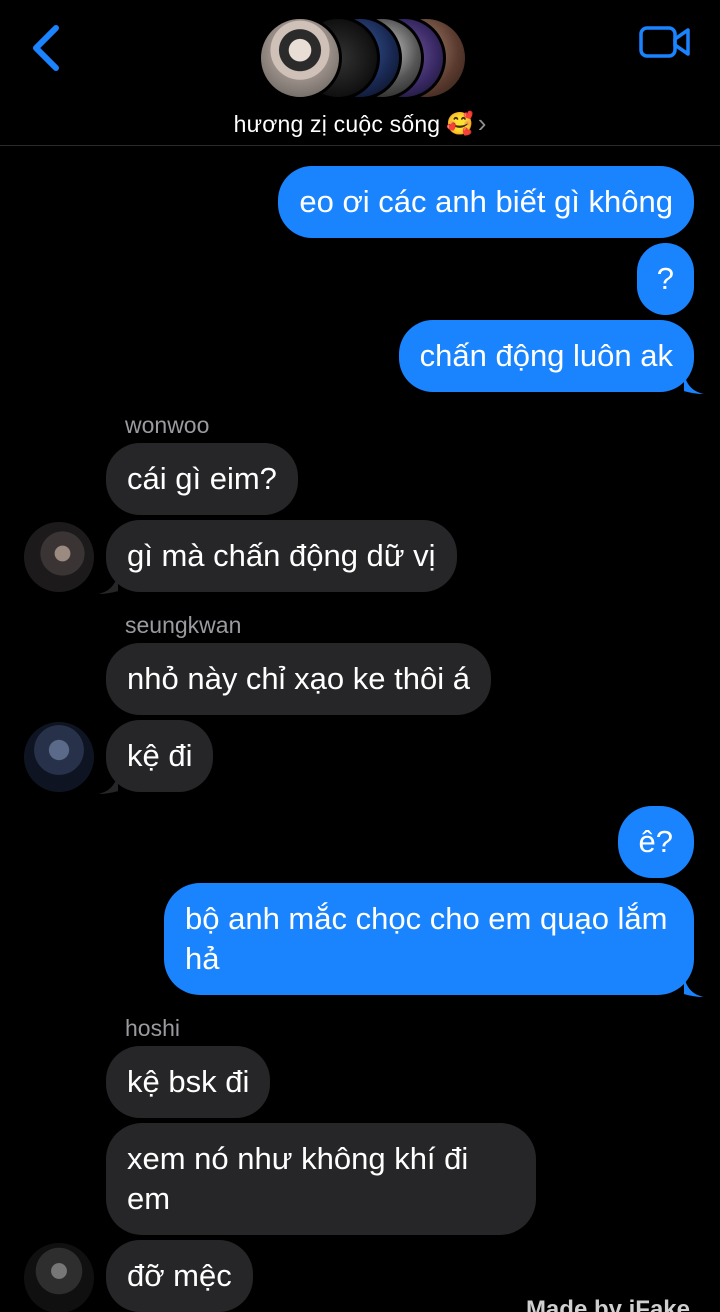  Describe the element at coordinates (460, 123) in the screenshot. I see `smiling-hearts-emoji-icon: 🥰` at that location.